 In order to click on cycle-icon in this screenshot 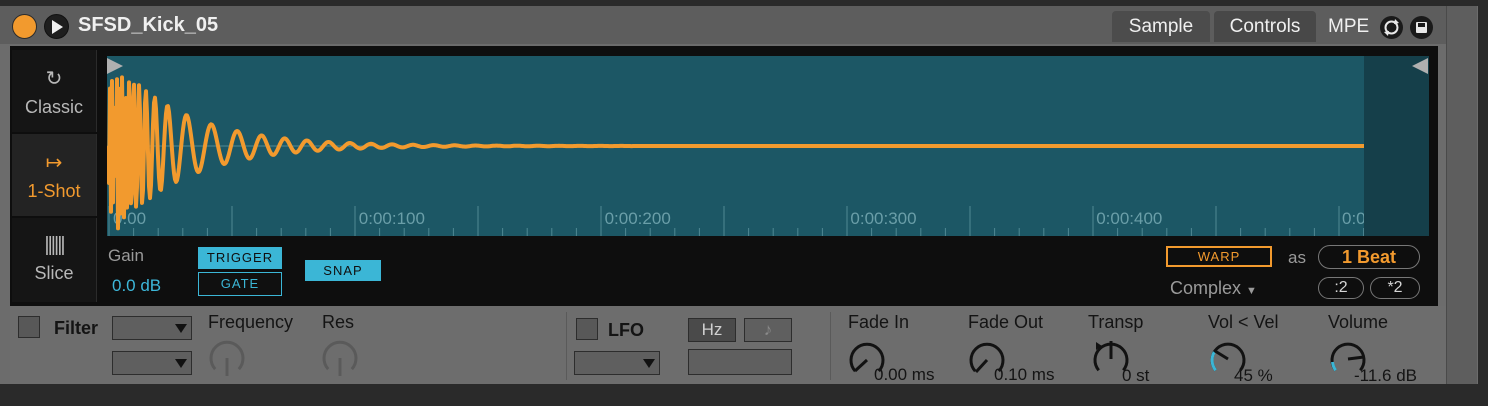, I will do `click(1391, 27)`.